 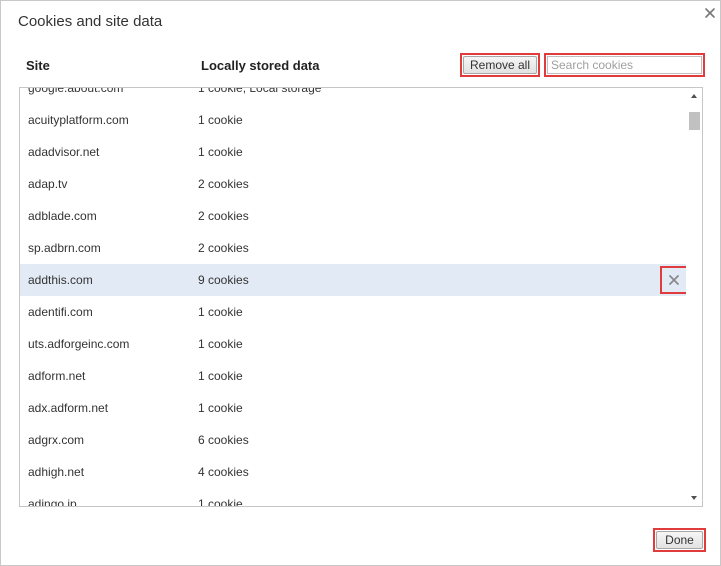 I want to click on row-site-name: adform.net, so click(x=57, y=376).